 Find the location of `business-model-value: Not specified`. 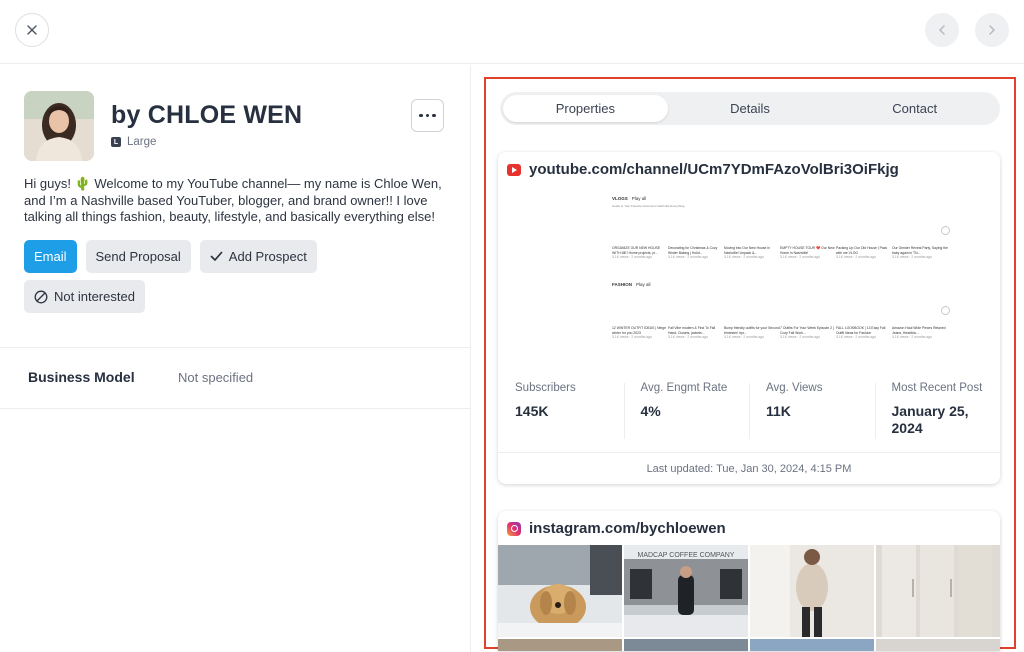

business-model-value: Not specified is located at coordinates (216, 377).